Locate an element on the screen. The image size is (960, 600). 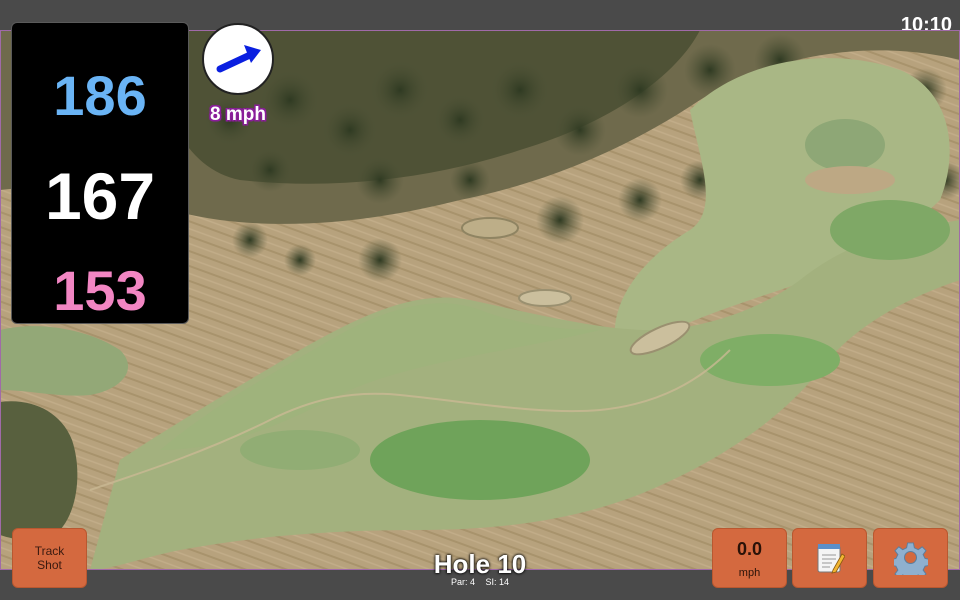
notes-button is located at coordinates (829, 558).